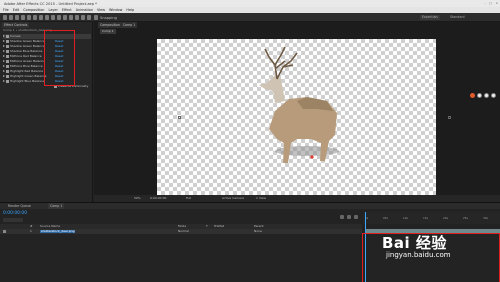 The height and width of the screenshot is (282, 500). Describe the element at coordinates (258, 231) in the screenshot. I see `layer-parent-dropdown: None` at that location.